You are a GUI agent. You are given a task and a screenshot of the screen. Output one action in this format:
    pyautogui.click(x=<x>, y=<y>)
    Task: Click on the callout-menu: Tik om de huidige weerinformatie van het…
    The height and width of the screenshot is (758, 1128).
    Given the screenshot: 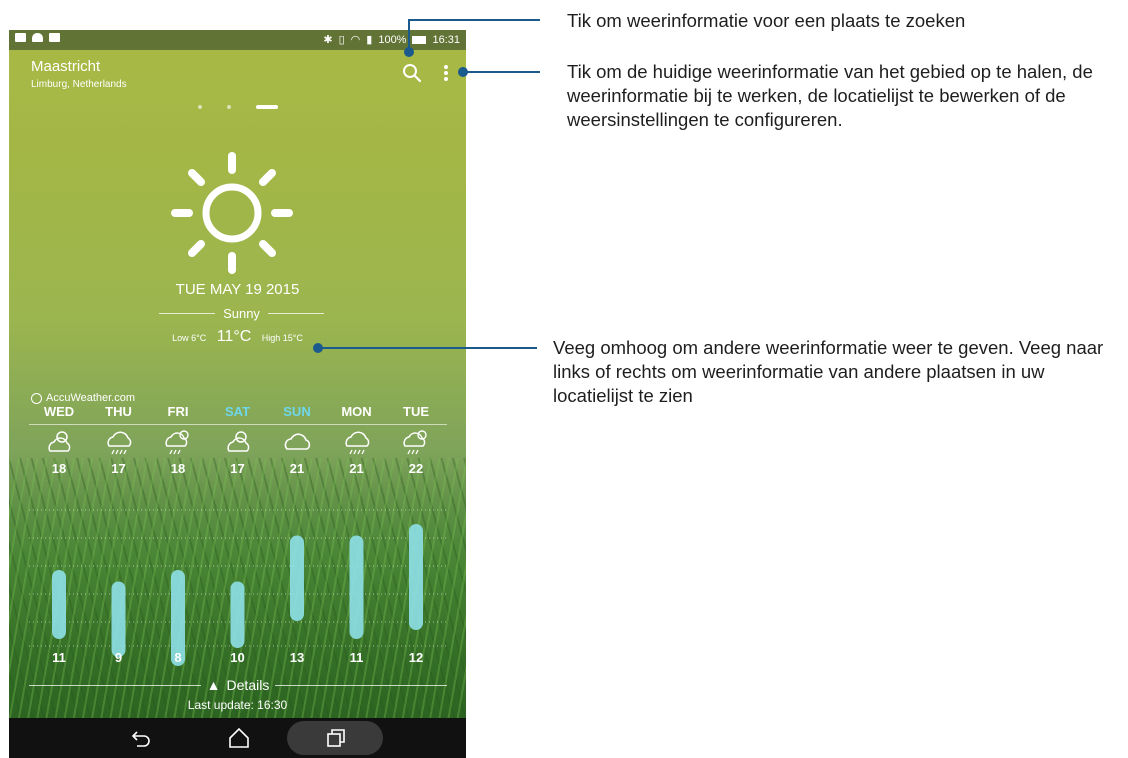 What is the action you would take?
    pyautogui.click(x=830, y=95)
    